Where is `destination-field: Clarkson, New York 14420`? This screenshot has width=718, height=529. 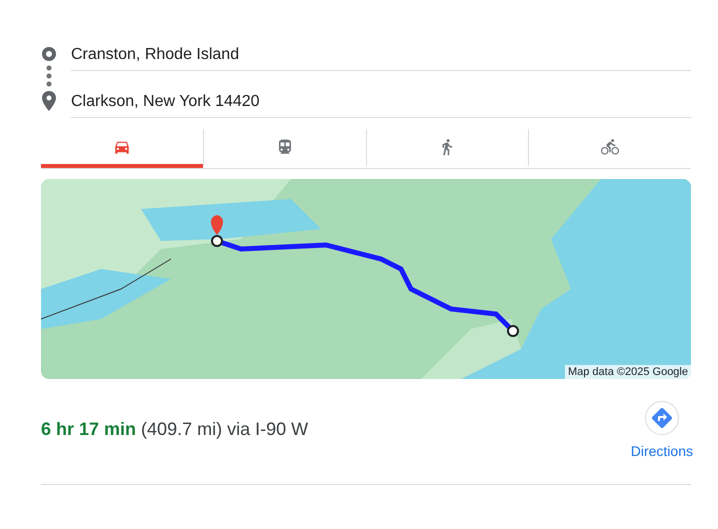 destination-field: Clarkson, New York 14420 is located at coordinates (381, 104).